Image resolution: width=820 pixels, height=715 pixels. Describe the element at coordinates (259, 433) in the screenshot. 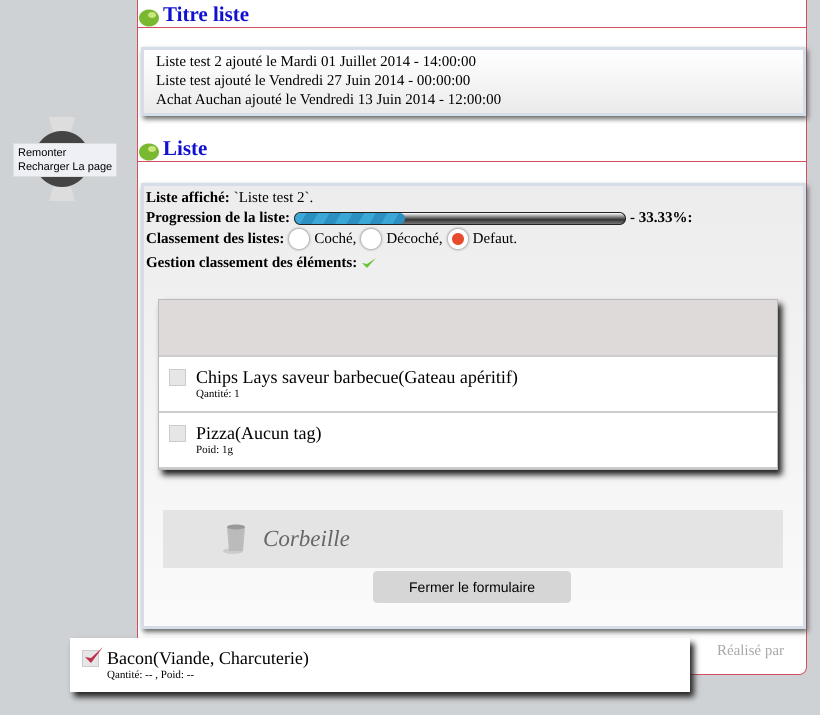

I see `item-name: Pizza(Aucun tag)` at that location.